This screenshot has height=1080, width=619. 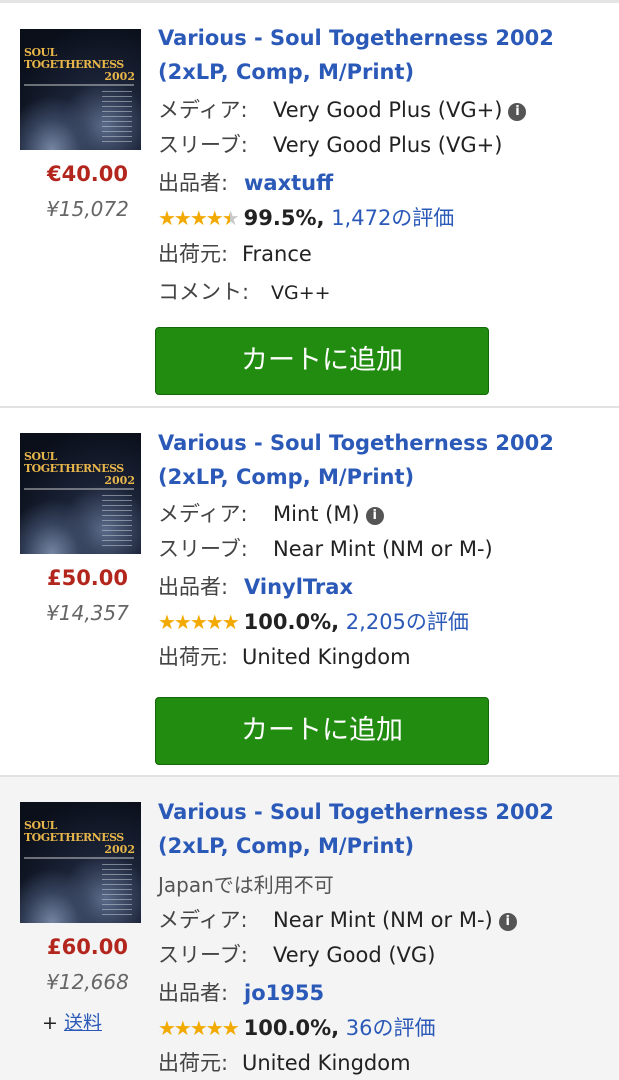 What do you see at coordinates (301, 293) in the screenshot?
I see `comment-value: VG++` at bounding box center [301, 293].